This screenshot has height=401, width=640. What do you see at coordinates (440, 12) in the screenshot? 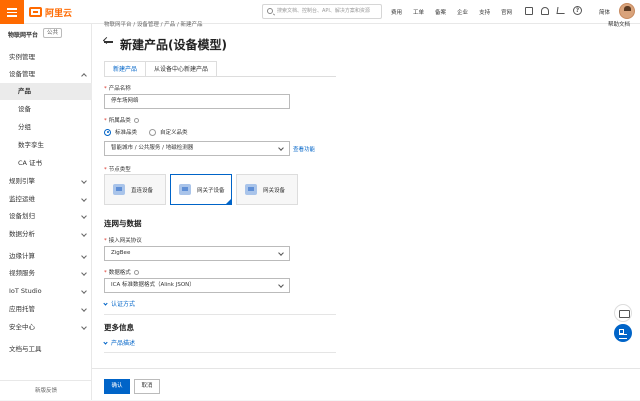
I see `top-nav-icp: 备案` at bounding box center [440, 12].